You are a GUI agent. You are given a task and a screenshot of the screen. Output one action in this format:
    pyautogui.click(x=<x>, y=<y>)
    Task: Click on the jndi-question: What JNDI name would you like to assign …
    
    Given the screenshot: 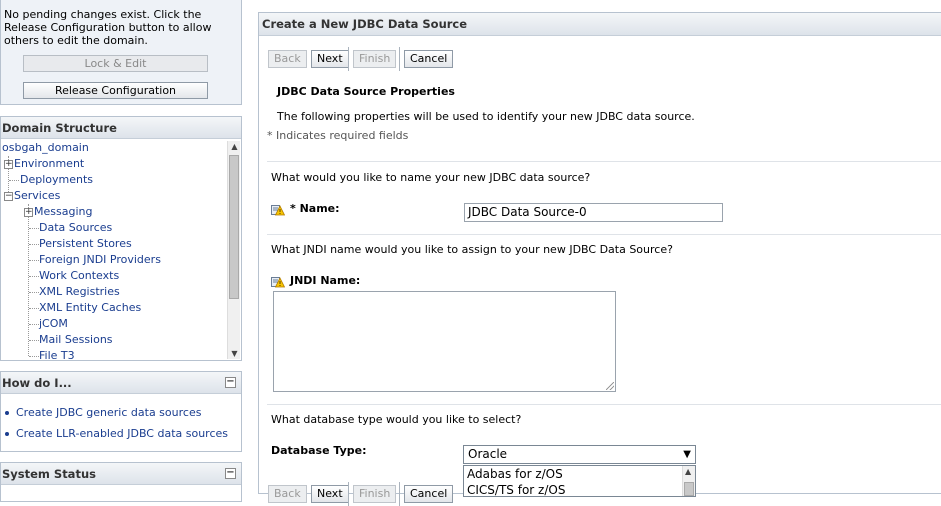 What is the action you would take?
    pyautogui.click(x=472, y=249)
    